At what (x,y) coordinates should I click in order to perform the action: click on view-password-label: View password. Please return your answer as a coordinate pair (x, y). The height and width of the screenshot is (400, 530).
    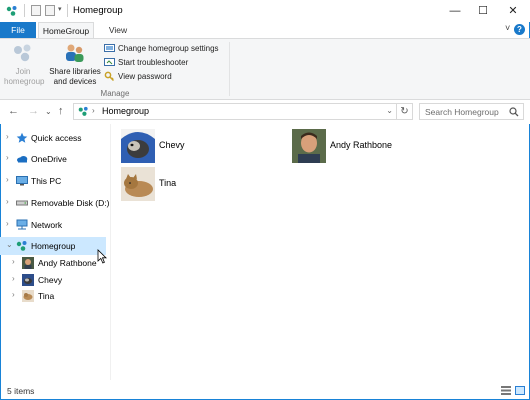
    Looking at the image, I should click on (145, 76).